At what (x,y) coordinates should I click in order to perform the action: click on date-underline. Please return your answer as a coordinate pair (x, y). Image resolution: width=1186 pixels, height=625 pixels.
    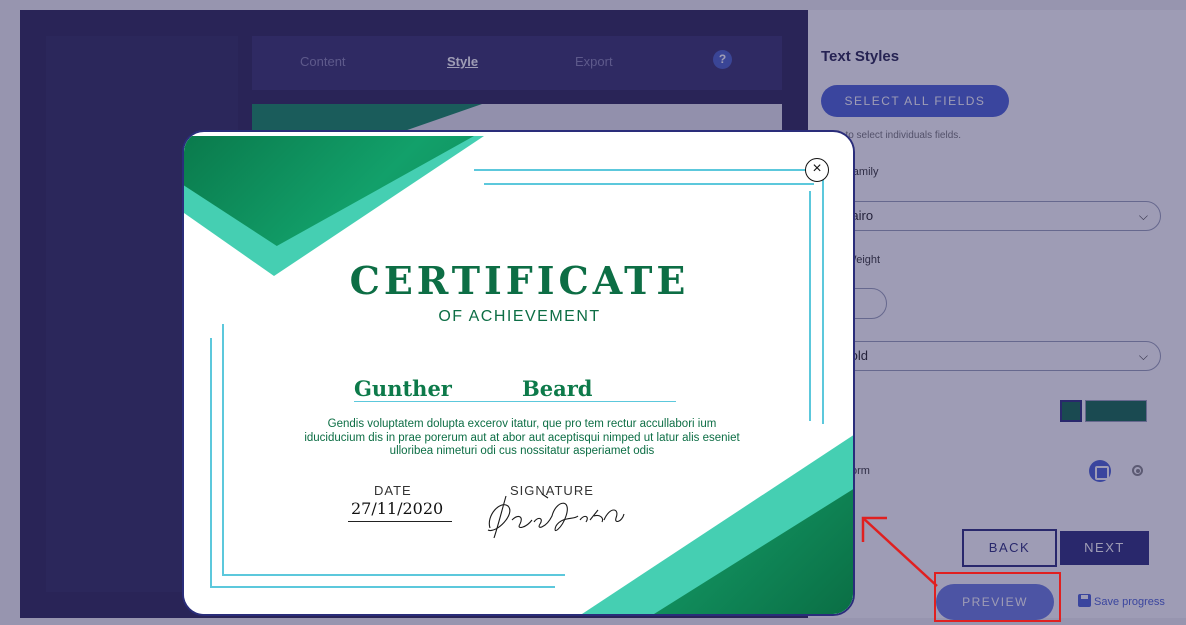
    Looking at the image, I should click on (400, 521).